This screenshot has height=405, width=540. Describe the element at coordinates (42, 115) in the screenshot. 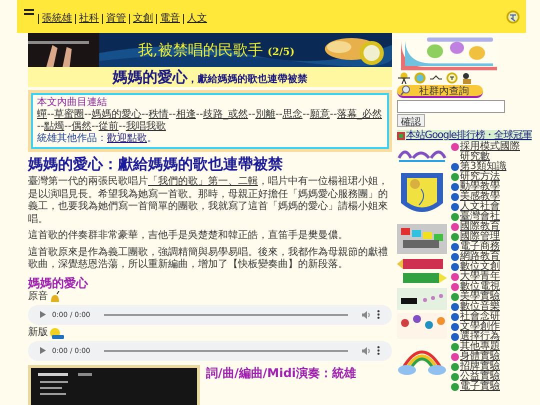

I see `track-link: 蟬` at that location.